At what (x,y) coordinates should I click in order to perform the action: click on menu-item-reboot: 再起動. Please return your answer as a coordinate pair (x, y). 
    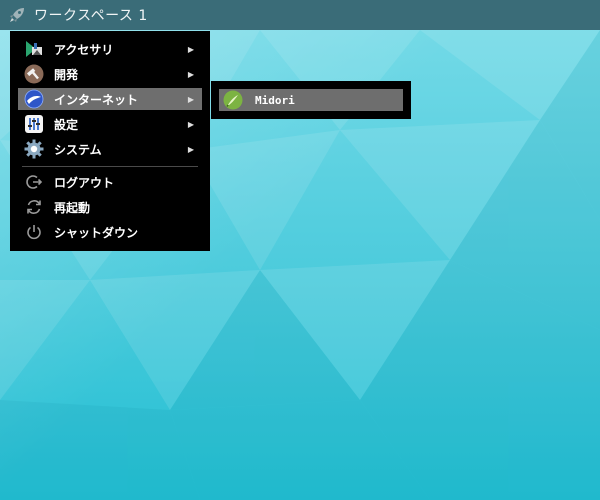
    Looking at the image, I should click on (110, 207).